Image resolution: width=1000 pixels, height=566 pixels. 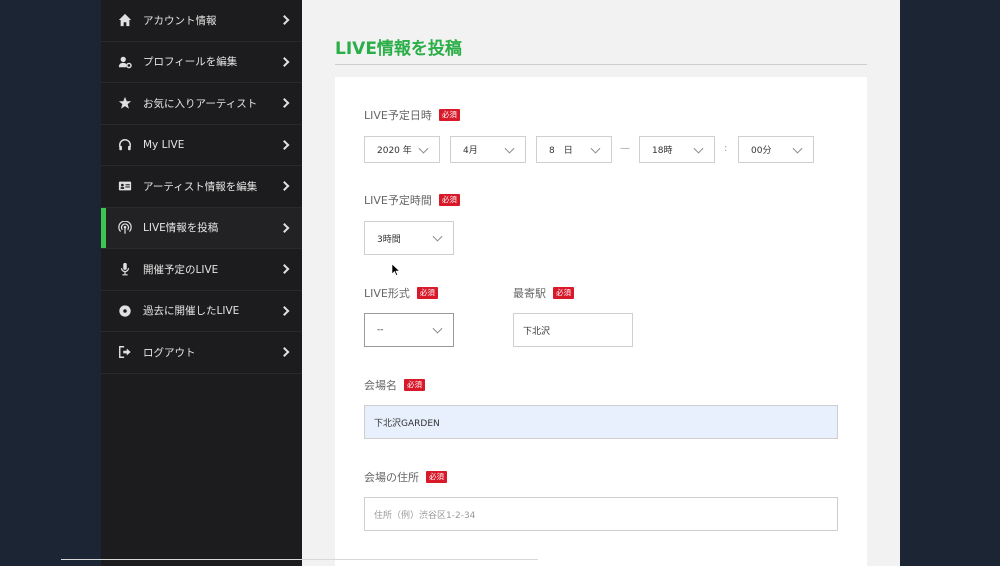 I want to click on sign-out-icon, so click(x=125, y=352).